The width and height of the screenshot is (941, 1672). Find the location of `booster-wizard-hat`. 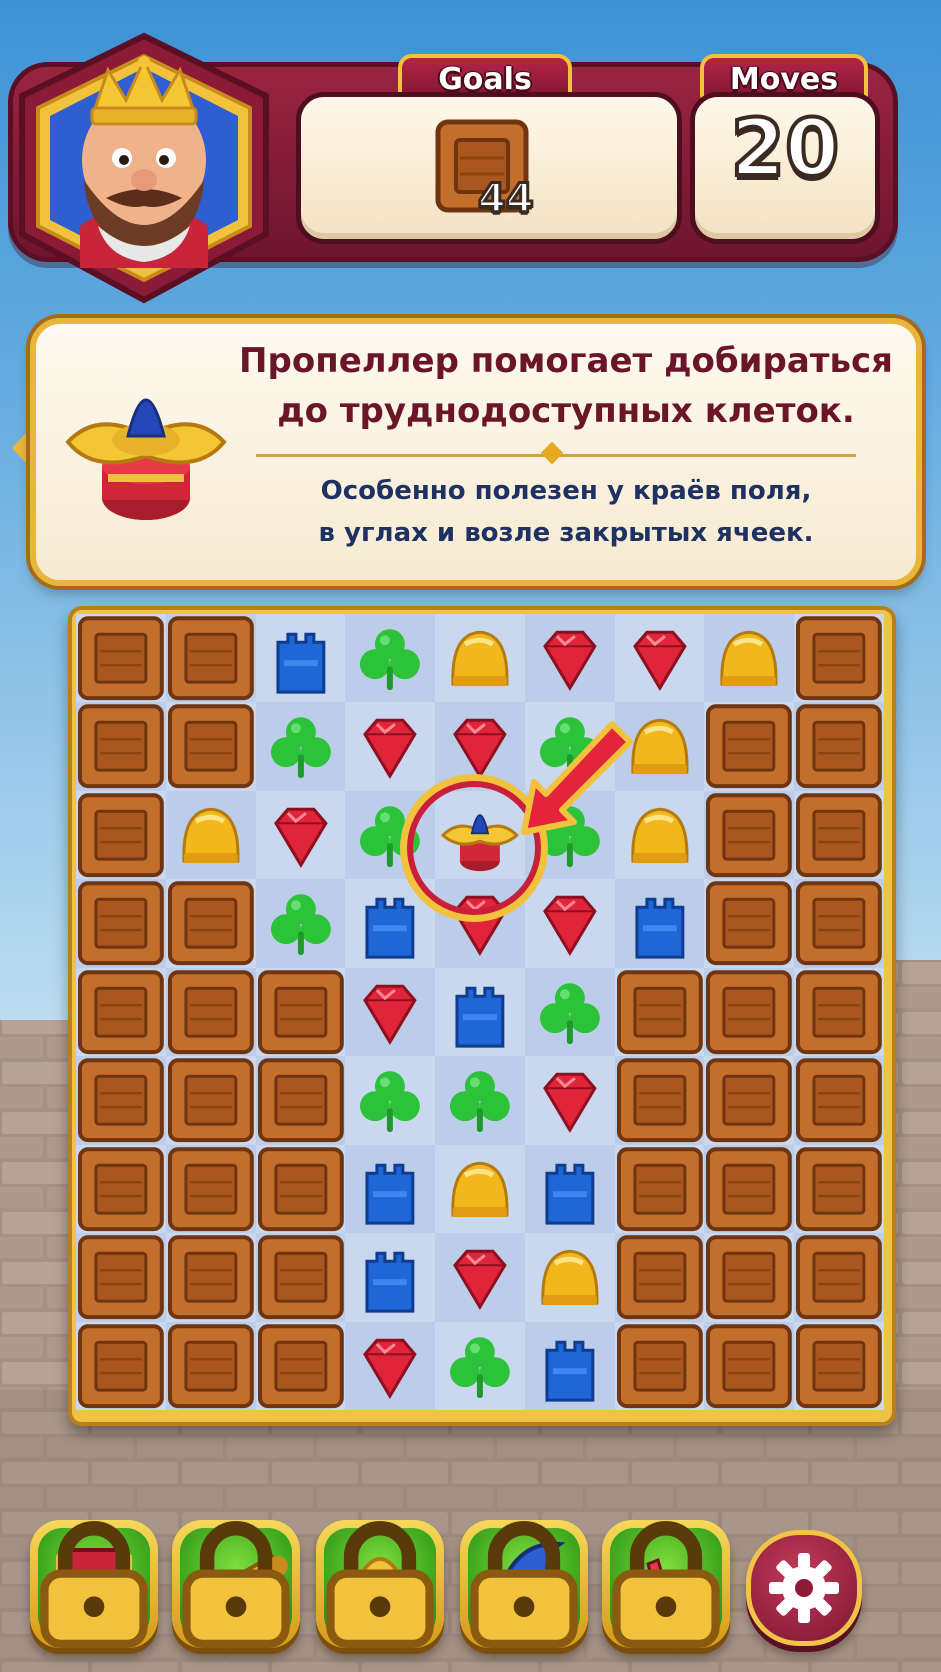

booster-wizard-hat is located at coordinates (524, 1584).